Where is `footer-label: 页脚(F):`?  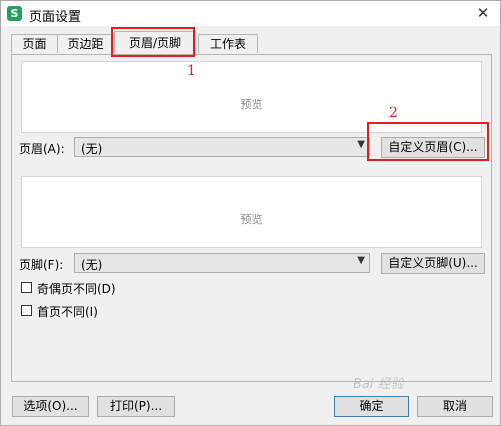 footer-label: 页脚(F): is located at coordinates (41, 265).